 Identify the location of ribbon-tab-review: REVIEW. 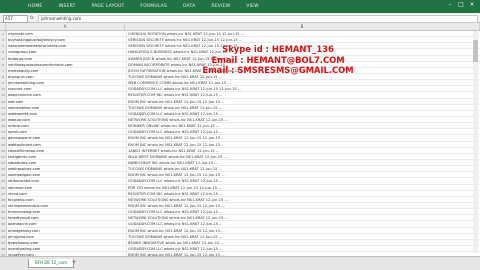
(220, 6).